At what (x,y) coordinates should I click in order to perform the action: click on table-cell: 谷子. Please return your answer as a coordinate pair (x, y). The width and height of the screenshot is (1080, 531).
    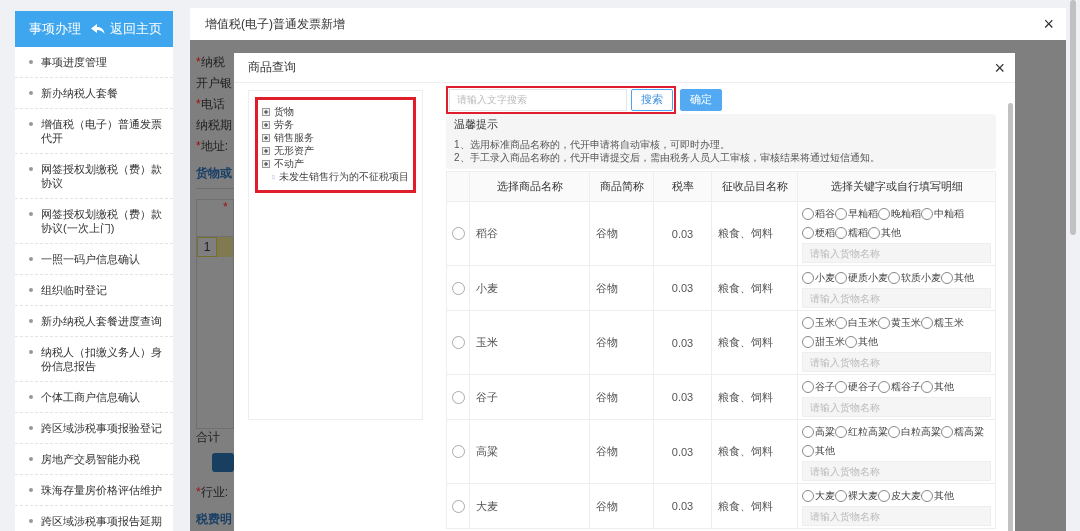
    Looking at the image, I should click on (529, 397).